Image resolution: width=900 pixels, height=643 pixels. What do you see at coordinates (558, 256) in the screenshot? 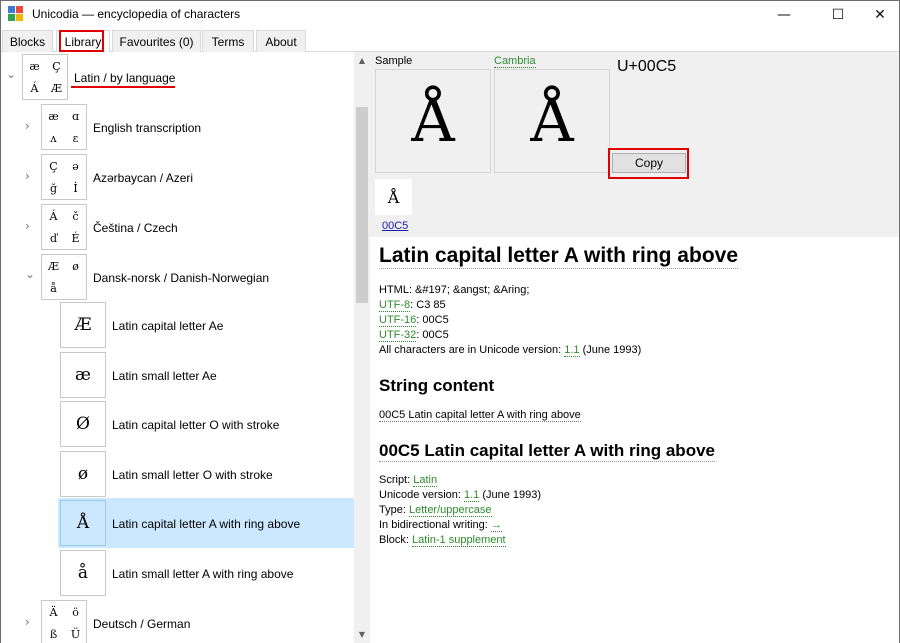
I see `char-title: Latin capital letter A with ring above` at bounding box center [558, 256].